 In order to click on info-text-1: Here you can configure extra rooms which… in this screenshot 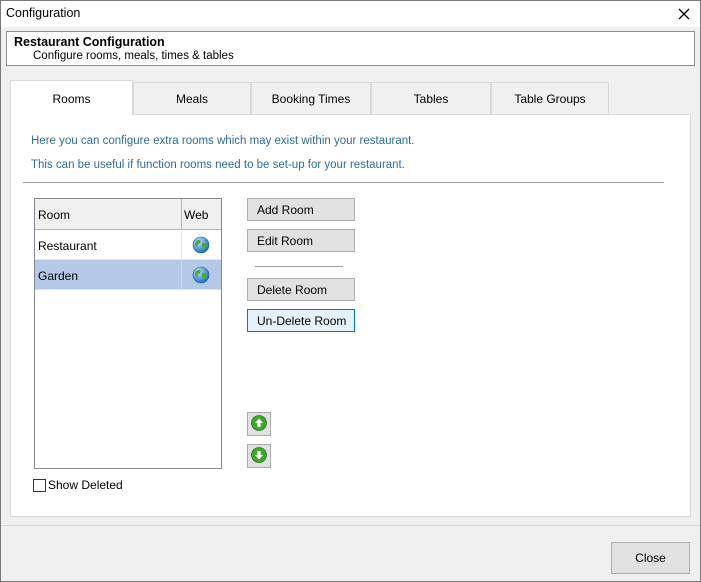, I will do `click(223, 141)`.